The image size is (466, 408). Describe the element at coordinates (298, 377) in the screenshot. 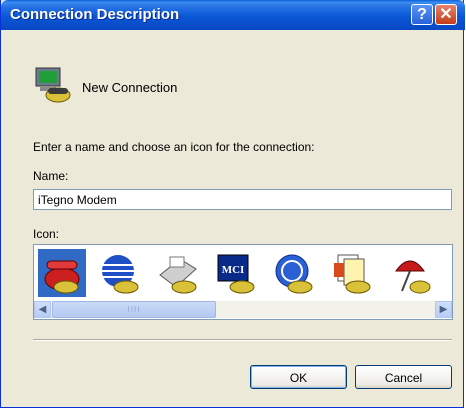

I see `ok-button: OK` at that location.